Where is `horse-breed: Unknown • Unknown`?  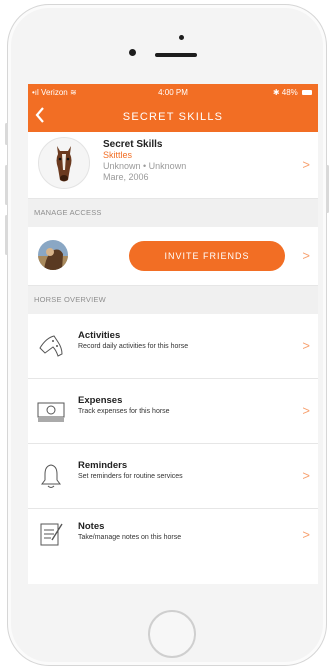 horse-breed: Unknown • Unknown is located at coordinates (145, 166).